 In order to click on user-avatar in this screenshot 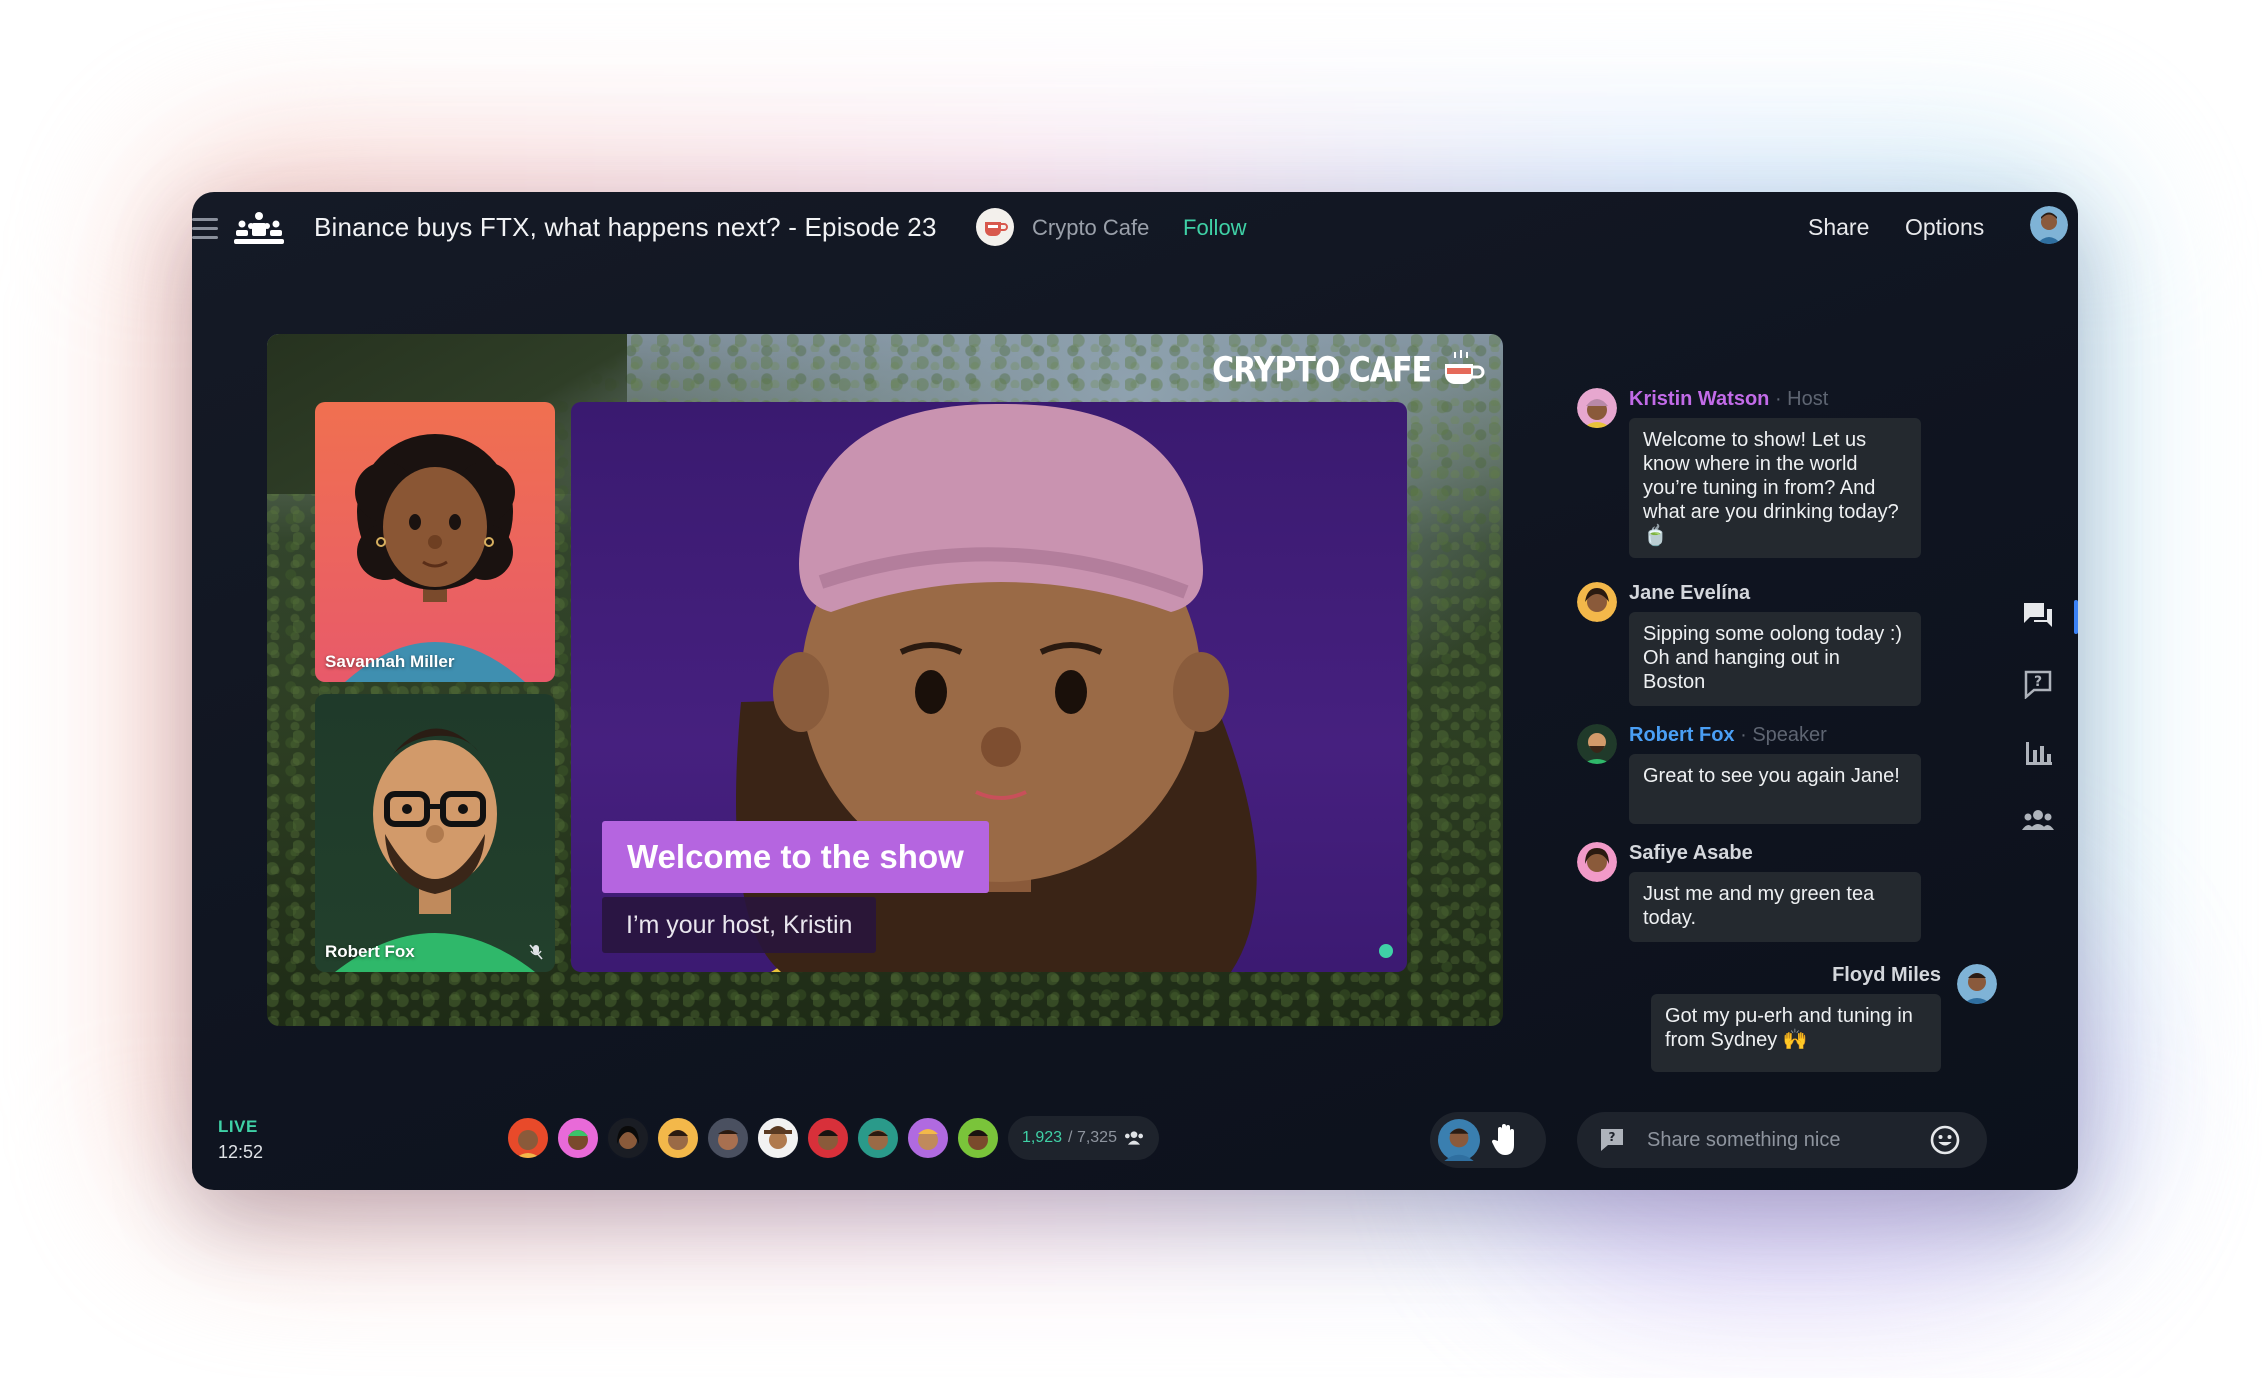, I will do `click(2049, 225)`.